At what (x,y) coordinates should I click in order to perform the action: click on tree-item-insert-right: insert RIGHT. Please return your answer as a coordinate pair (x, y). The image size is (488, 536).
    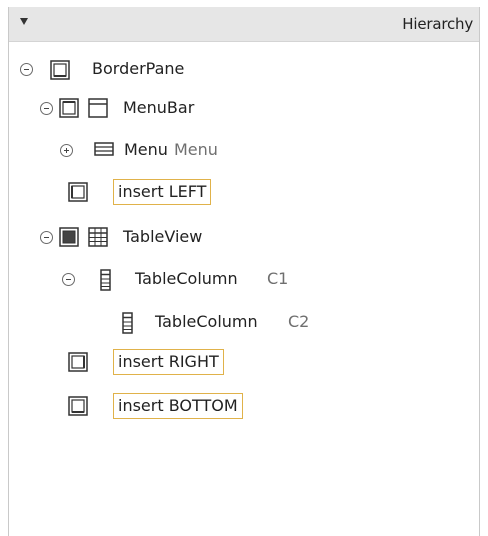
    Looking at the image, I should click on (178, 364).